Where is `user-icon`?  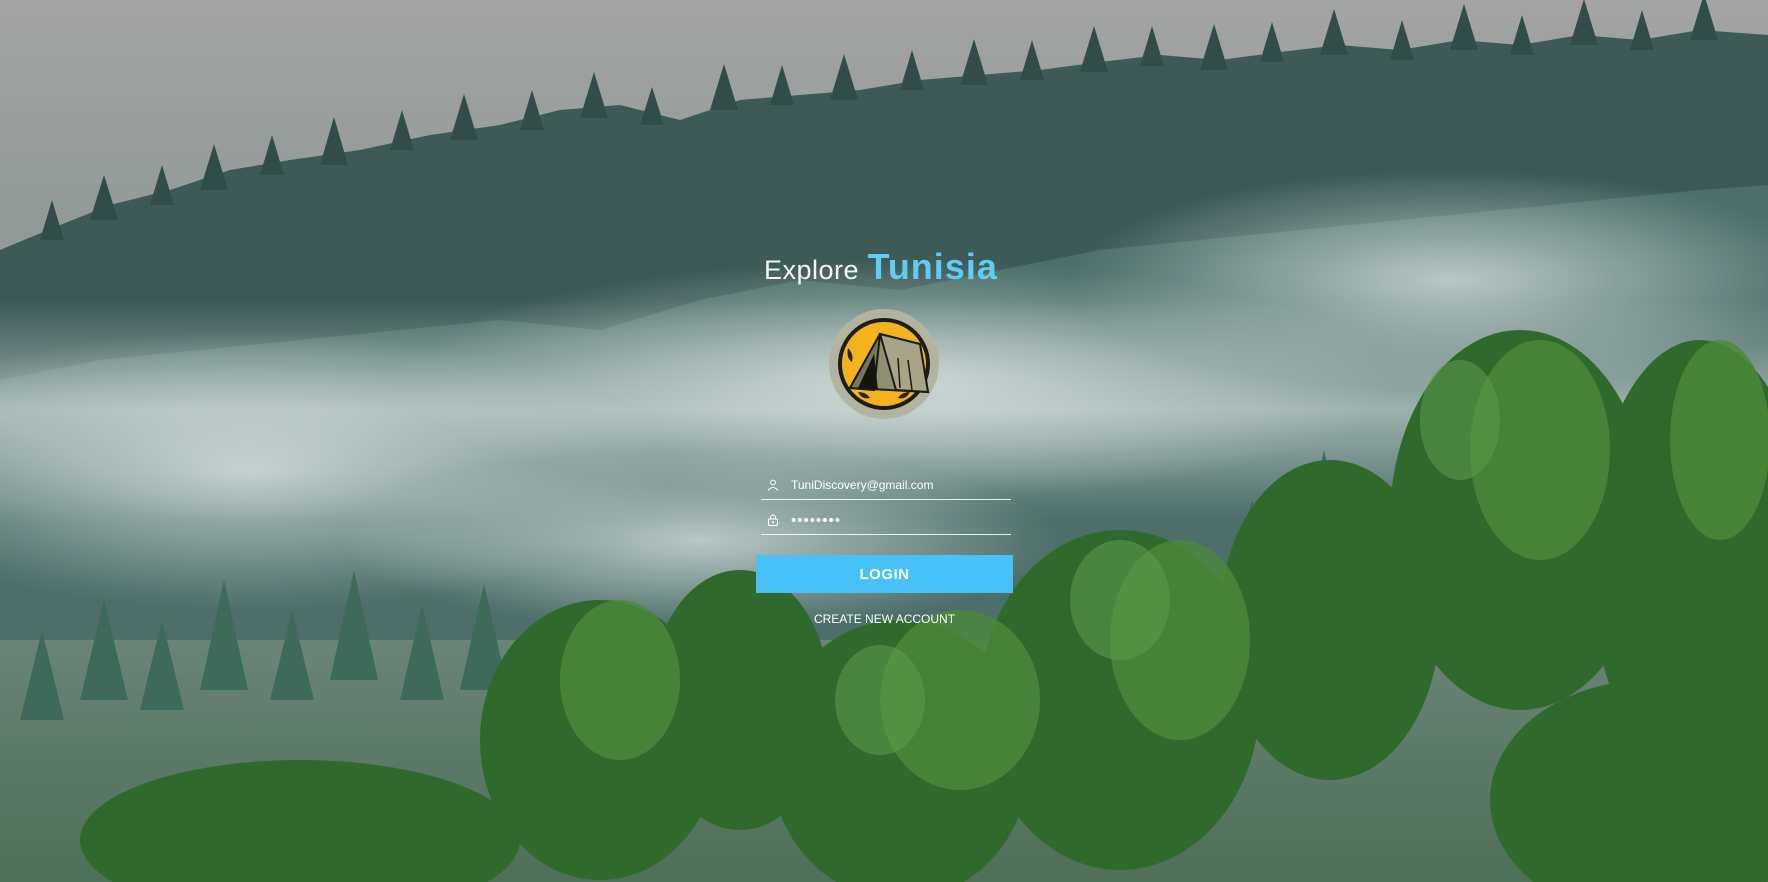 user-icon is located at coordinates (773, 485).